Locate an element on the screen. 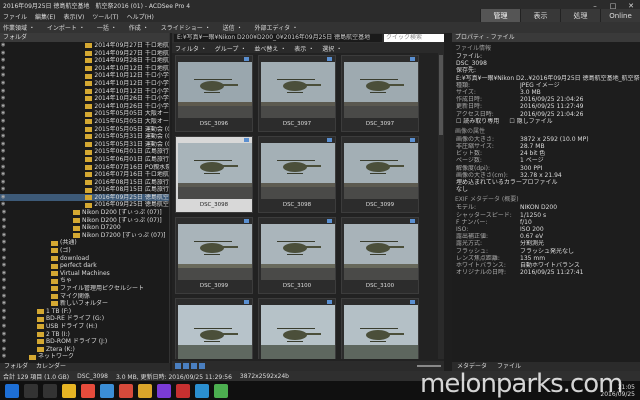  folder-row: ◉ マイク関係 is located at coordinates (84, 297).